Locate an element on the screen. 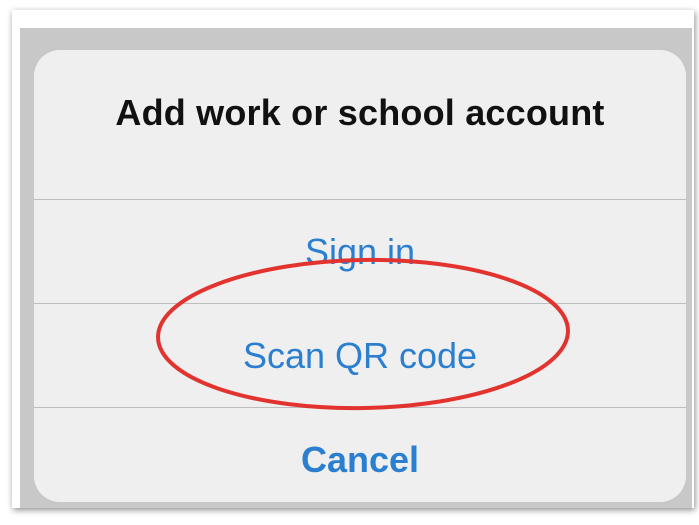 The height and width of the screenshot is (525, 699). dialog-title: Add work or school account is located at coordinates (360, 112).